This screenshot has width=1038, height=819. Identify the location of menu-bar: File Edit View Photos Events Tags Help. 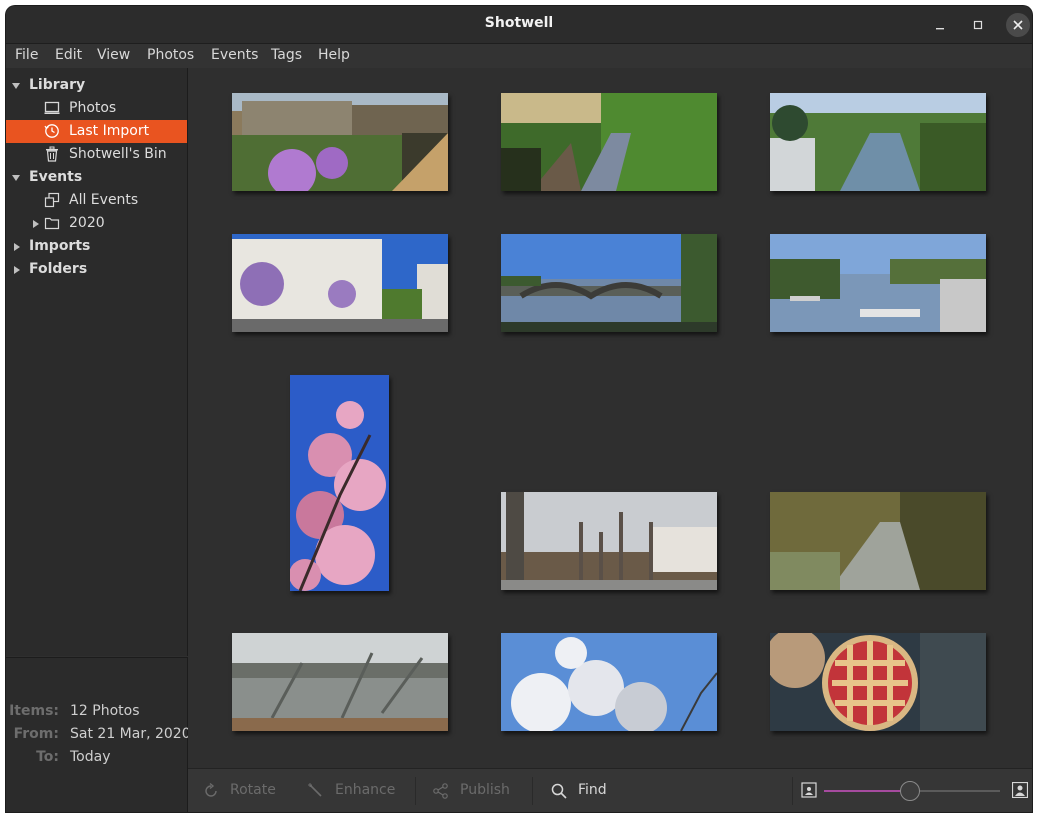
(519, 56).